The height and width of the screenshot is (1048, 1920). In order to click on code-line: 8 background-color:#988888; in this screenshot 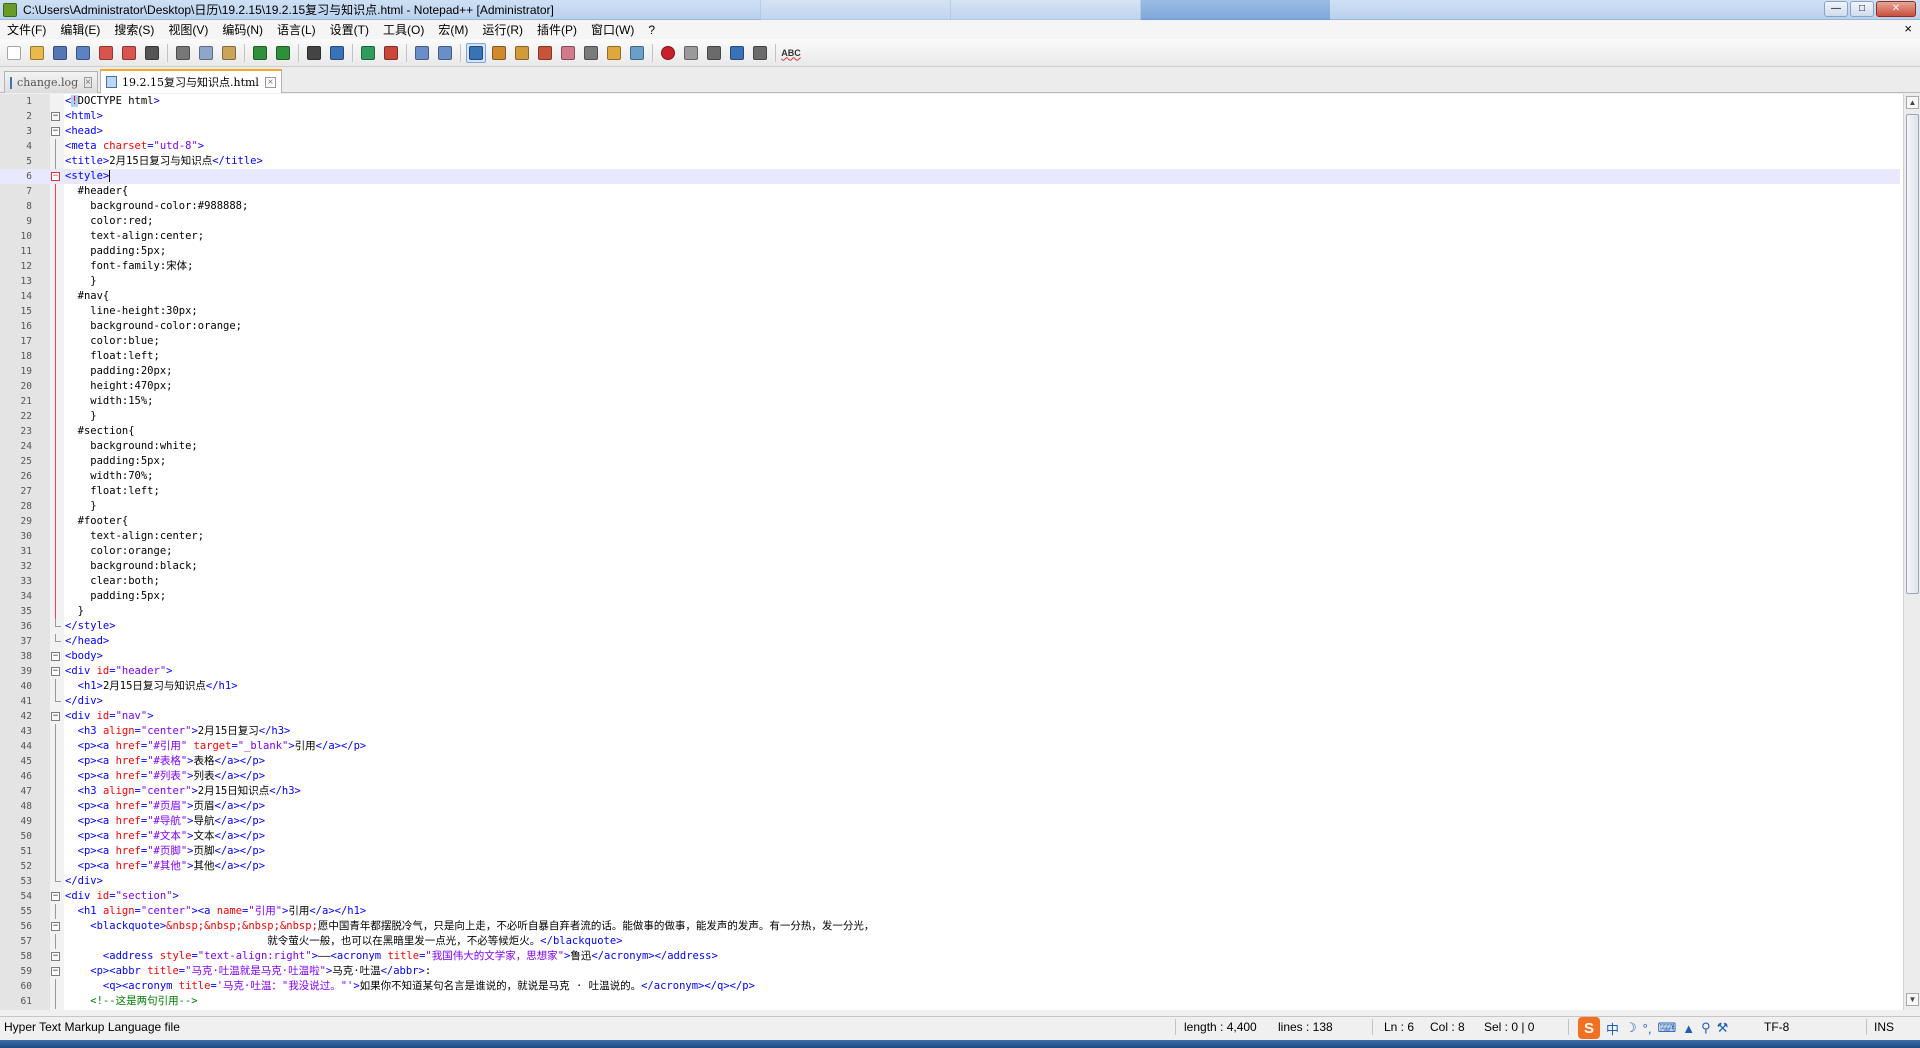, I will do `click(950, 206)`.